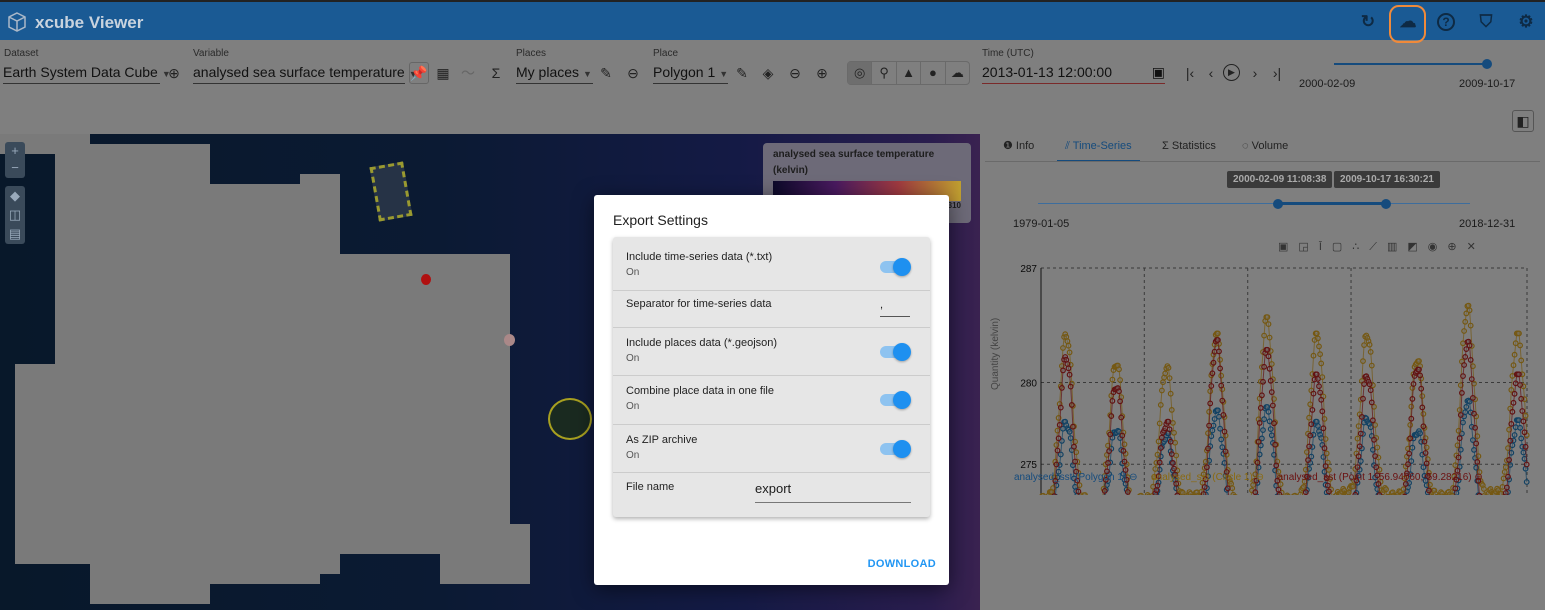  Describe the element at coordinates (771, 352) in the screenshot. I see `row-include-places: Include places data (*.geojson) On` at that location.